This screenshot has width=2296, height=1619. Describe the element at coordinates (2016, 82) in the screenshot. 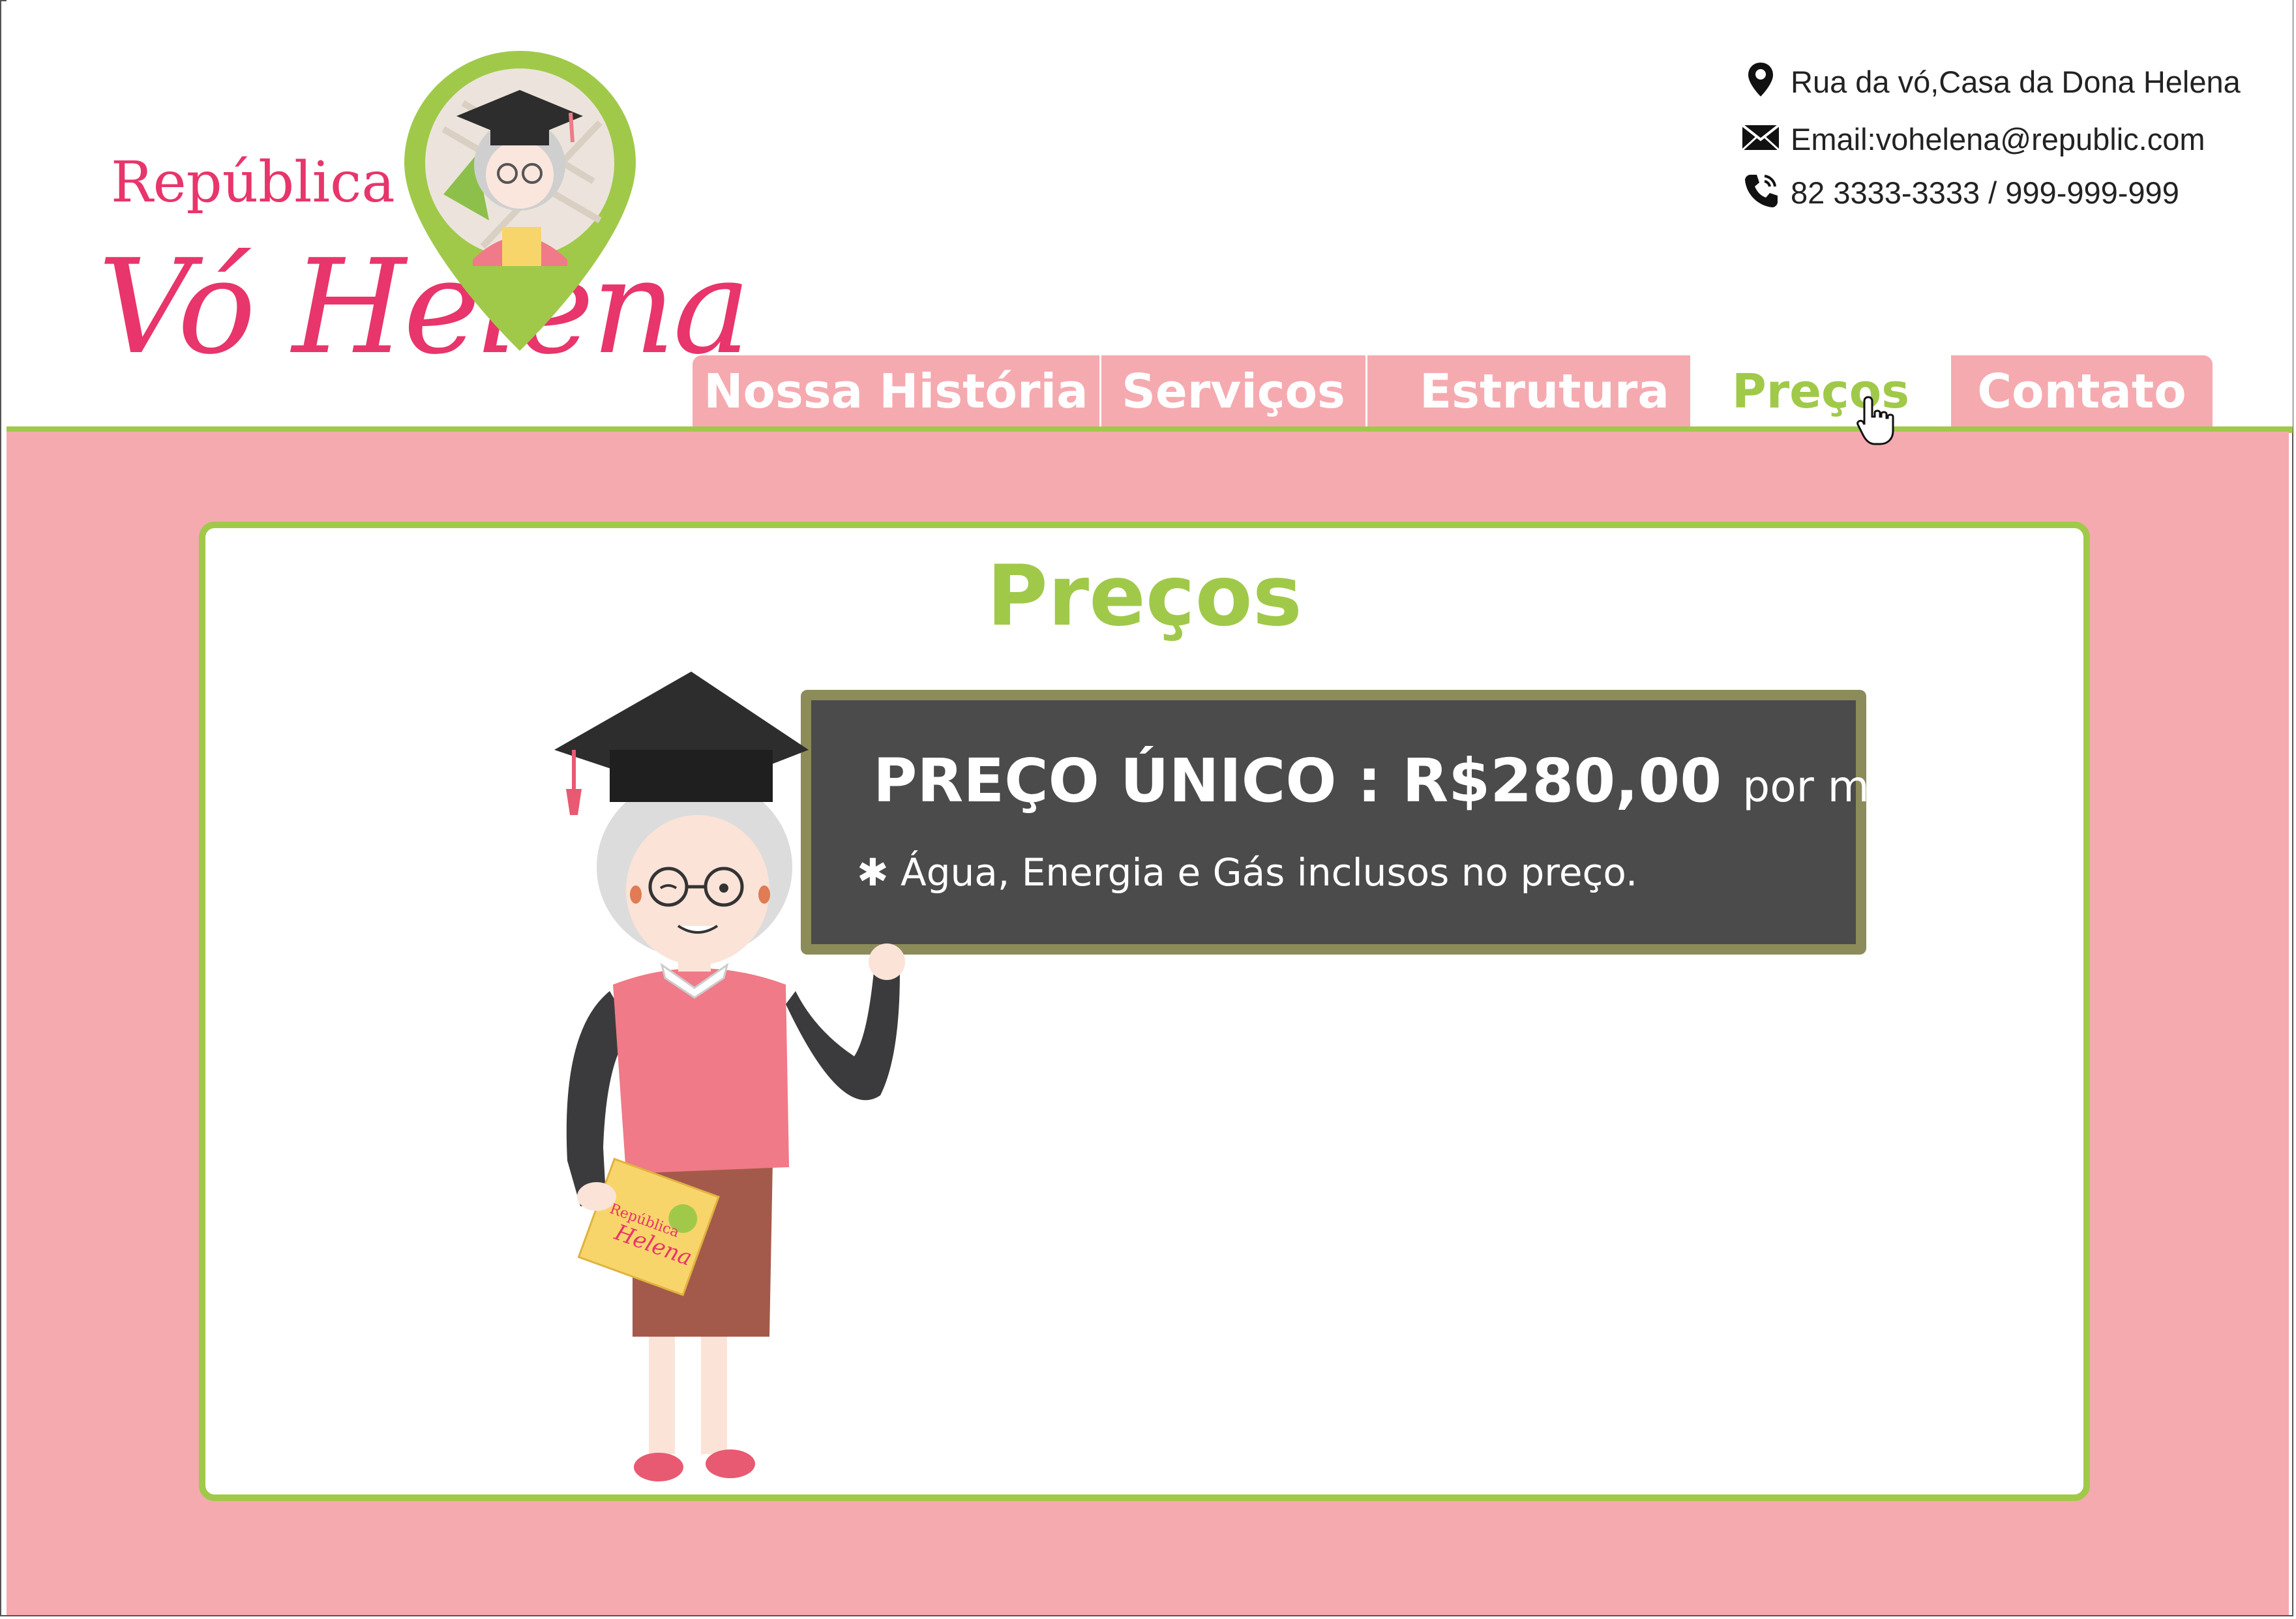

I see `address-text: Rua da vó,Casa da Dona Helena` at that location.